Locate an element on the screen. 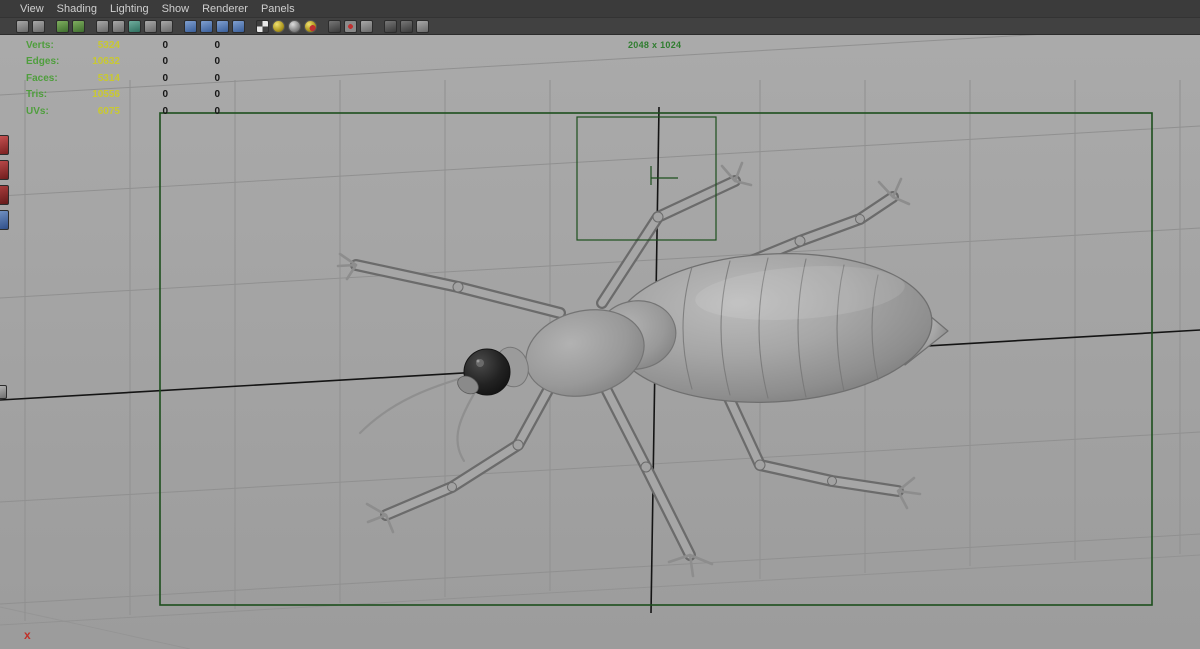 The height and width of the screenshot is (649, 1200). hud-row-tris: Tris: 10556 0 0 is located at coordinates (123, 95).